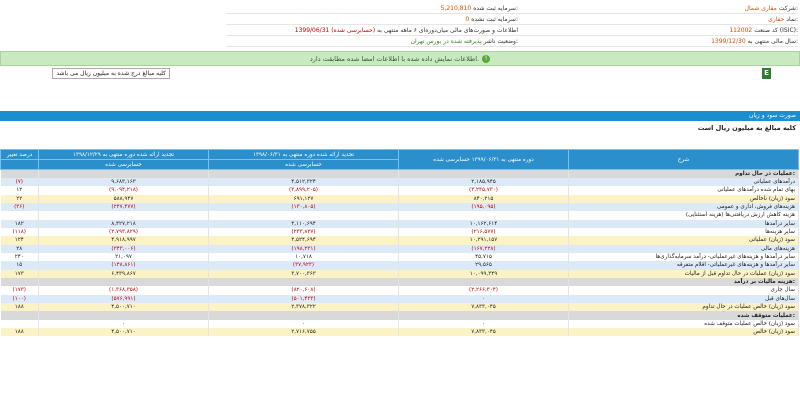  I want to click on cell-period-1: ۰, so click(483, 298).